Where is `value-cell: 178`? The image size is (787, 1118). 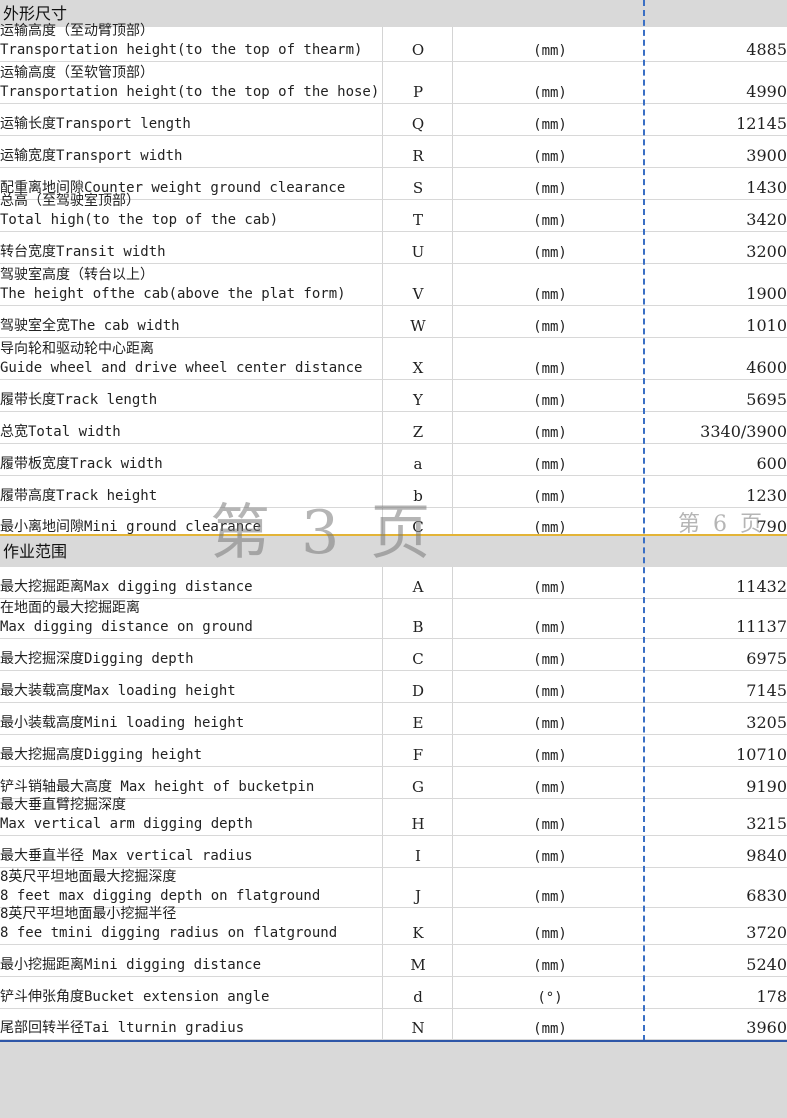 value-cell: 178 is located at coordinates (771, 996).